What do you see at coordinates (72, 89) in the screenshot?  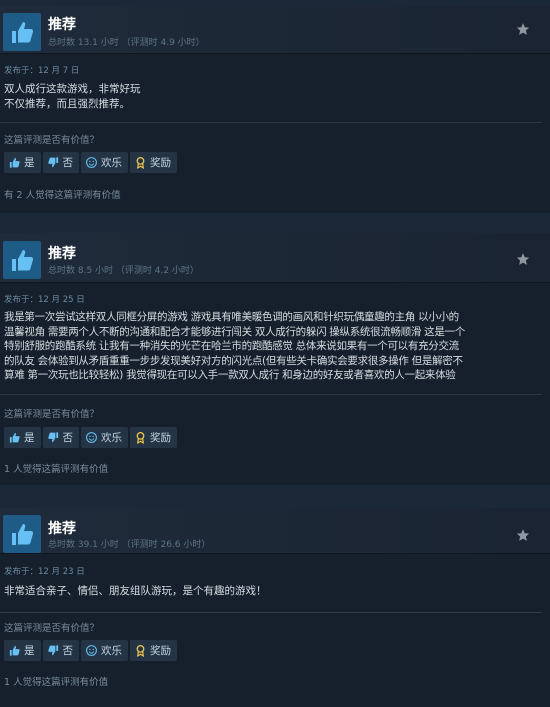 I see `review-line: 双人成行这款游戏，非常好玩` at bounding box center [72, 89].